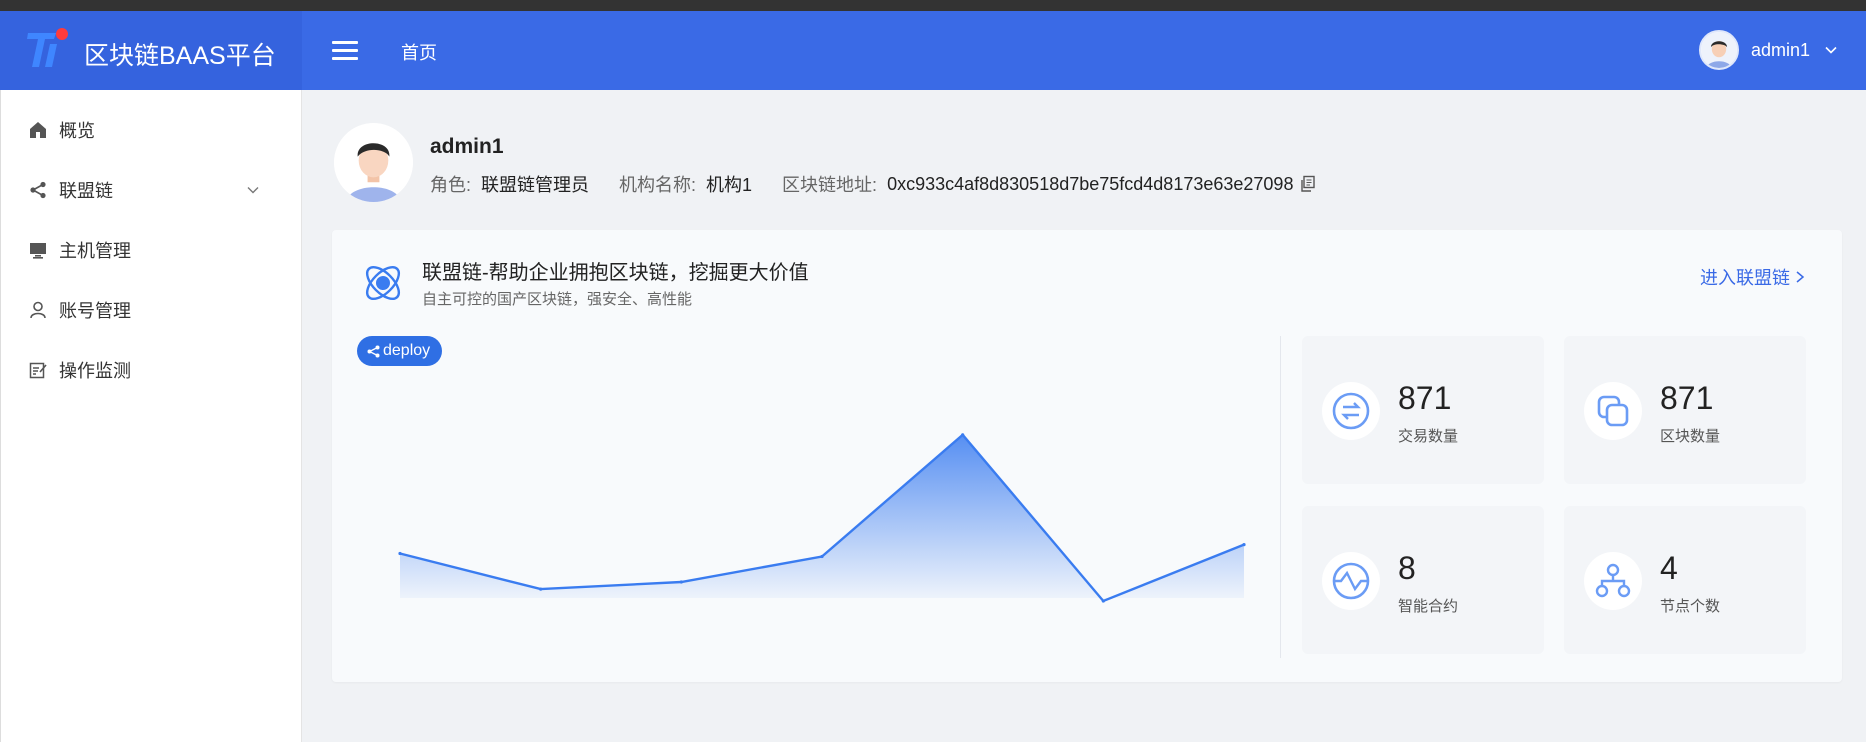 This screenshot has width=1866, height=742. Describe the element at coordinates (557, 299) in the screenshot. I see `card-subtitle: 自主可控的国产区块链，强安全、高性能` at that location.